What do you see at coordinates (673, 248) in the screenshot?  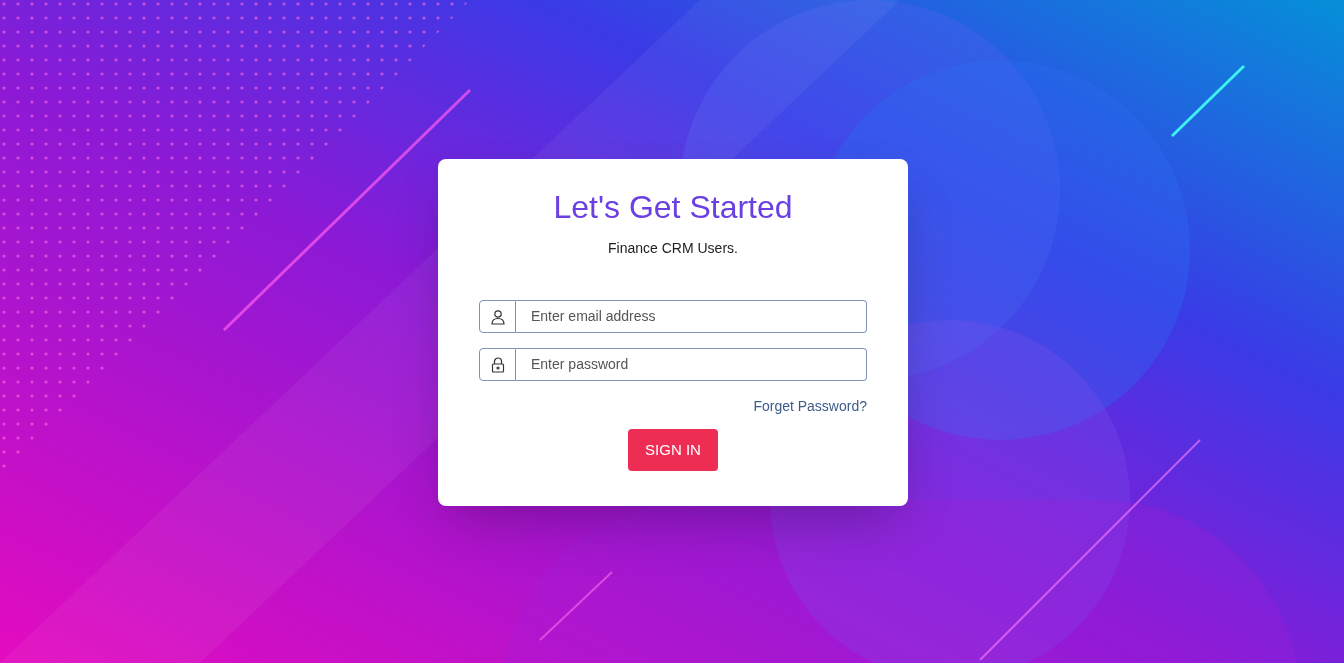 I see `card-subtitle: Finance CRM Users.` at bounding box center [673, 248].